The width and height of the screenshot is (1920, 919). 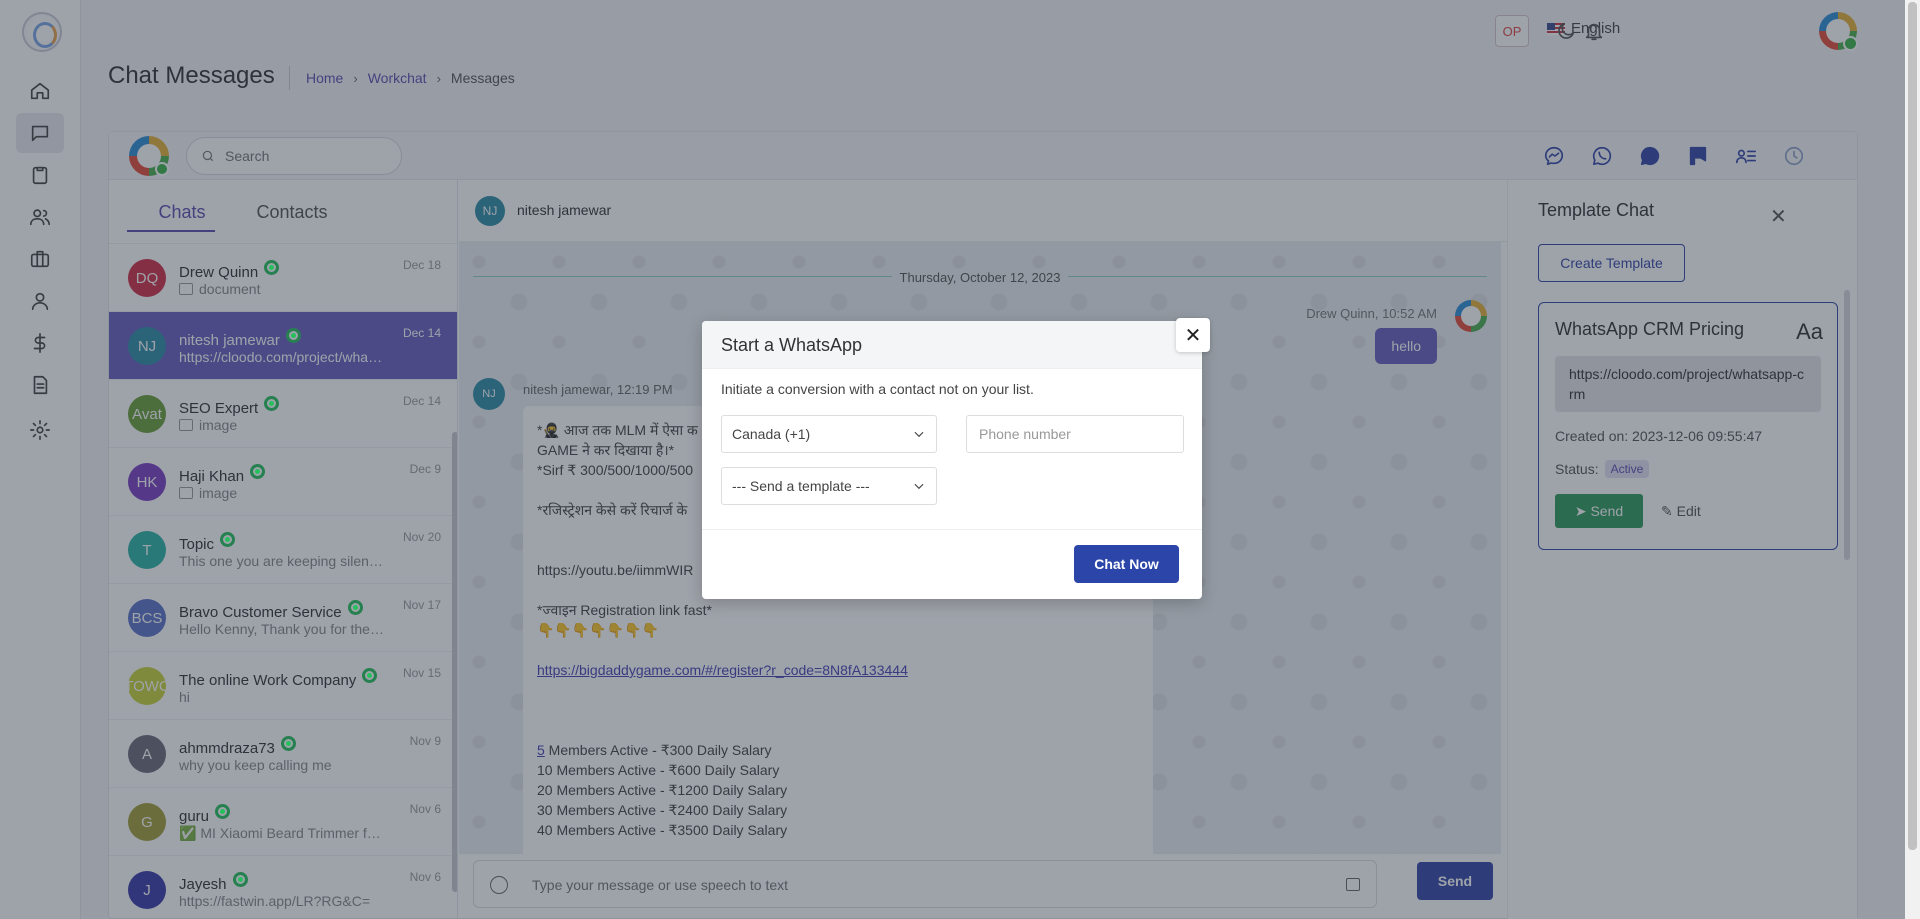 What do you see at coordinates (952, 345) in the screenshot?
I see `modal-title: Start a WhatsApp` at bounding box center [952, 345].